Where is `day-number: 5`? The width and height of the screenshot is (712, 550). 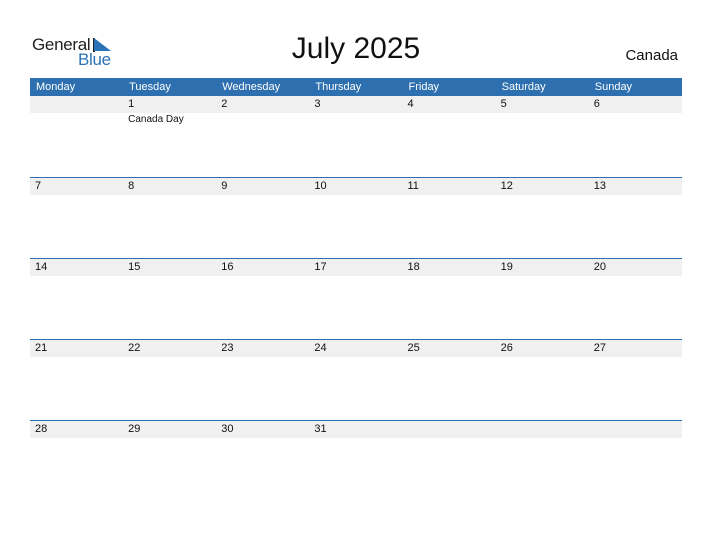 day-number: 5 is located at coordinates (503, 104).